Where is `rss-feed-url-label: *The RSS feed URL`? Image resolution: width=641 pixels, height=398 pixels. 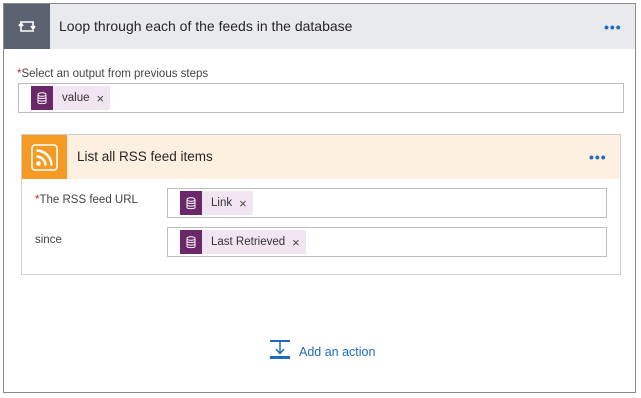 rss-feed-url-label: *The RSS feed URL is located at coordinates (86, 200).